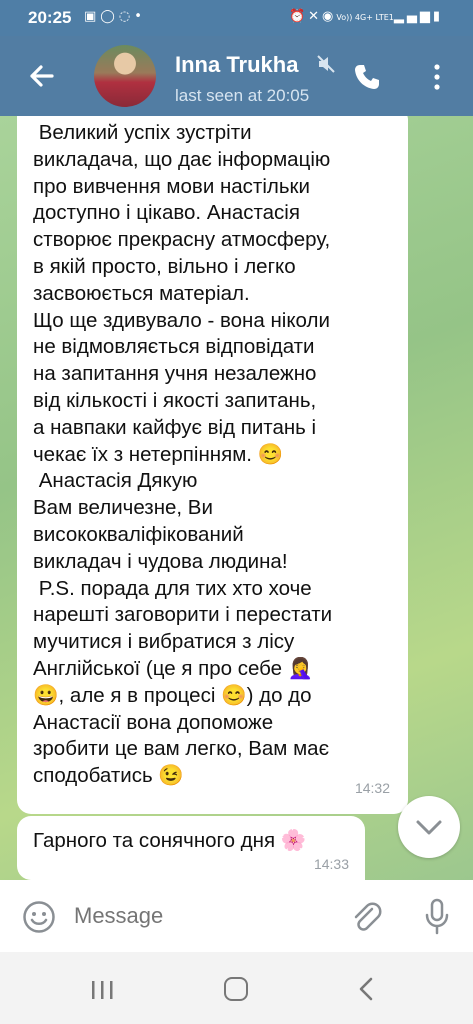 Image resolution: width=473 pixels, height=1024 pixels. I want to click on recent-apps-icon, so click(102, 990).